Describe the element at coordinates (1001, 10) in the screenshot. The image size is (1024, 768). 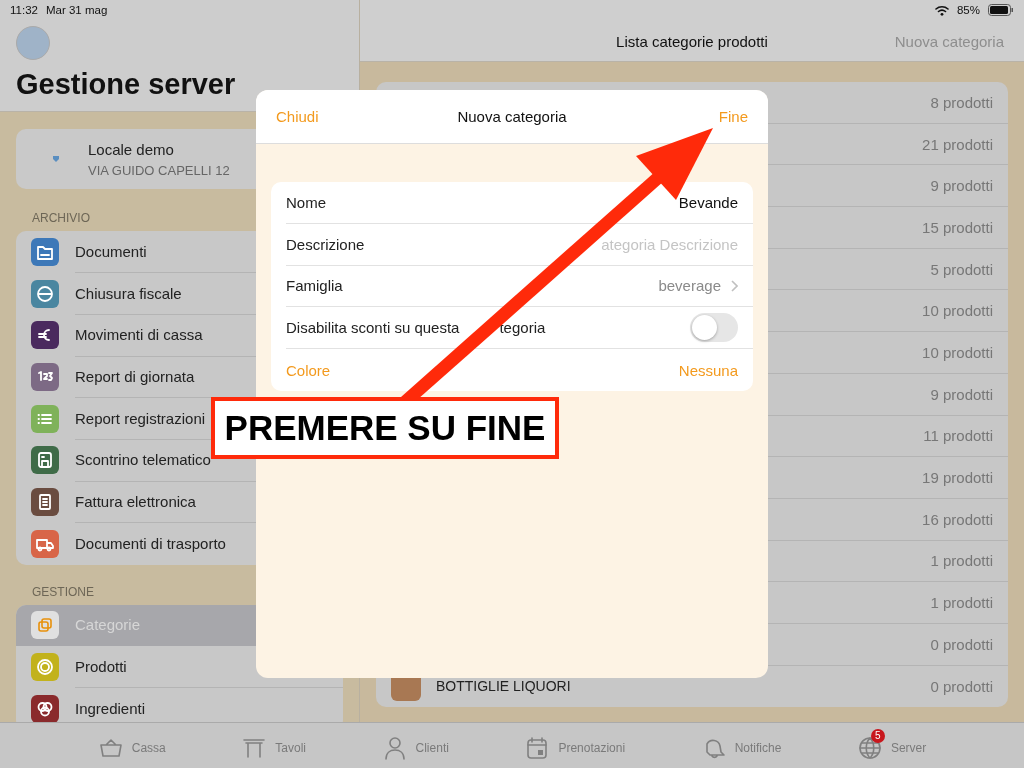
I see `battery-icon` at that location.